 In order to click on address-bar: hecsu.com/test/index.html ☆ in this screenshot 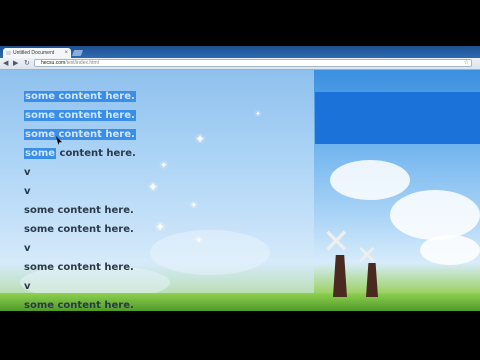, I will do `click(253, 63)`.